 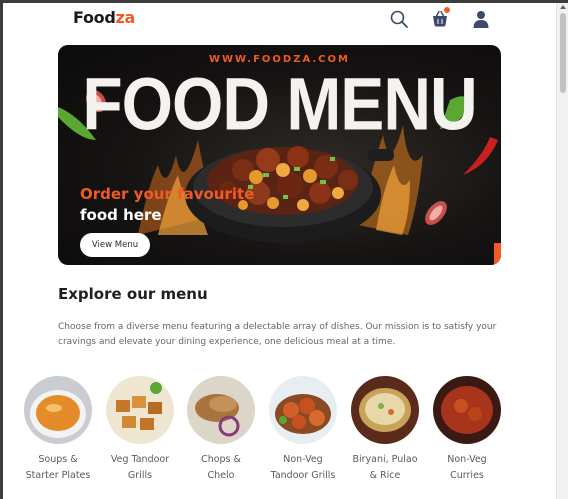 What do you see at coordinates (562, 251) in the screenshot?
I see `vertical-scrollbar` at bounding box center [562, 251].